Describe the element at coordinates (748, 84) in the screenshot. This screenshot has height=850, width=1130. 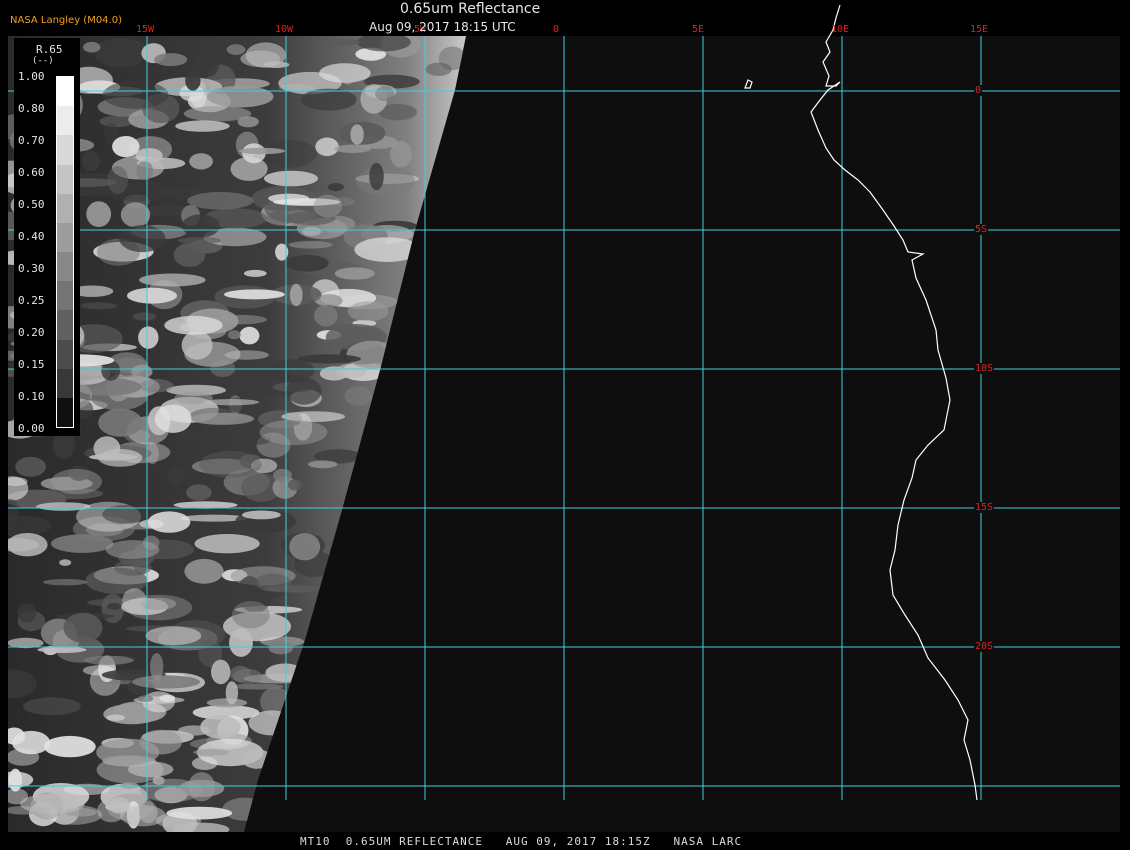
I see `island-bioko` at that location.